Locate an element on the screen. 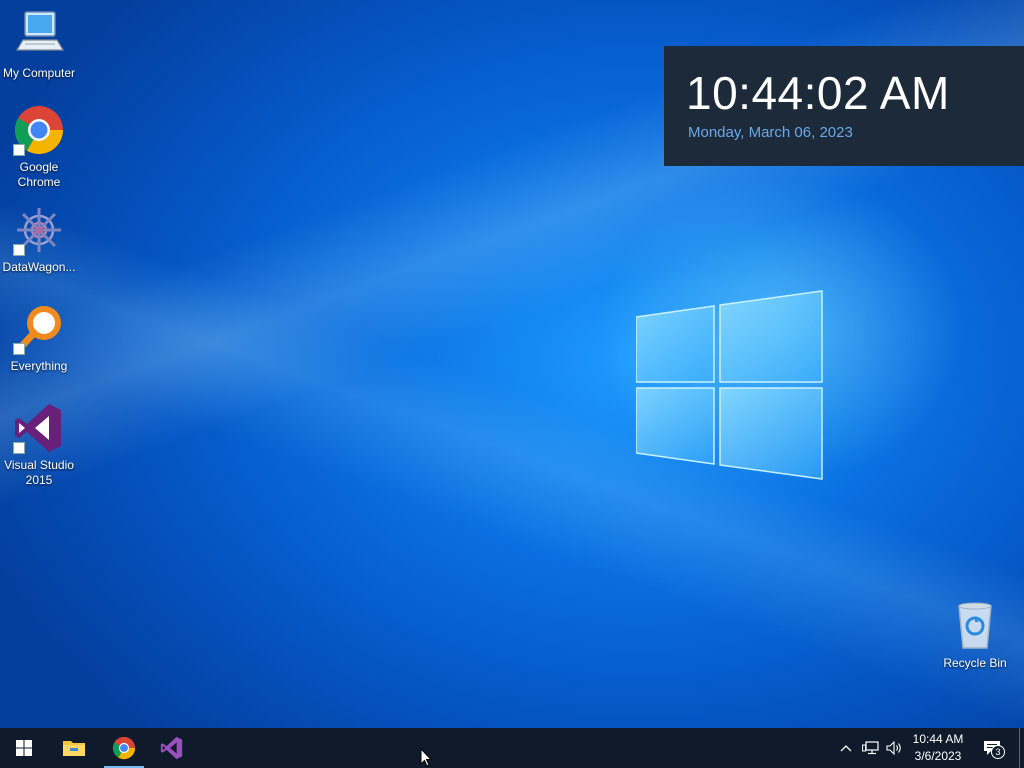 This screenshot has width=1024, height=768. start-button is located at coordinates (24, 748).